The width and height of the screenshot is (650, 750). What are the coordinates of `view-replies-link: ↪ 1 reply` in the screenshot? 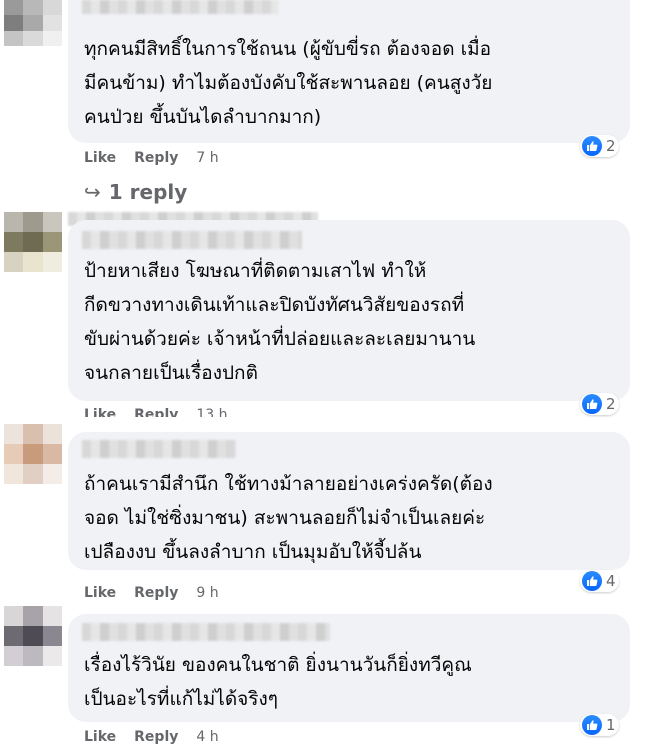 It's located at (135, 192).